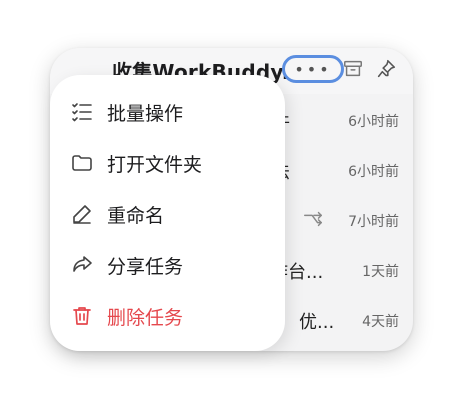 The width and height of the screenshot is (463, 401). Describe the element at coordinates (82, 112) in the screenshot. I see `checklist-icon` at that location.